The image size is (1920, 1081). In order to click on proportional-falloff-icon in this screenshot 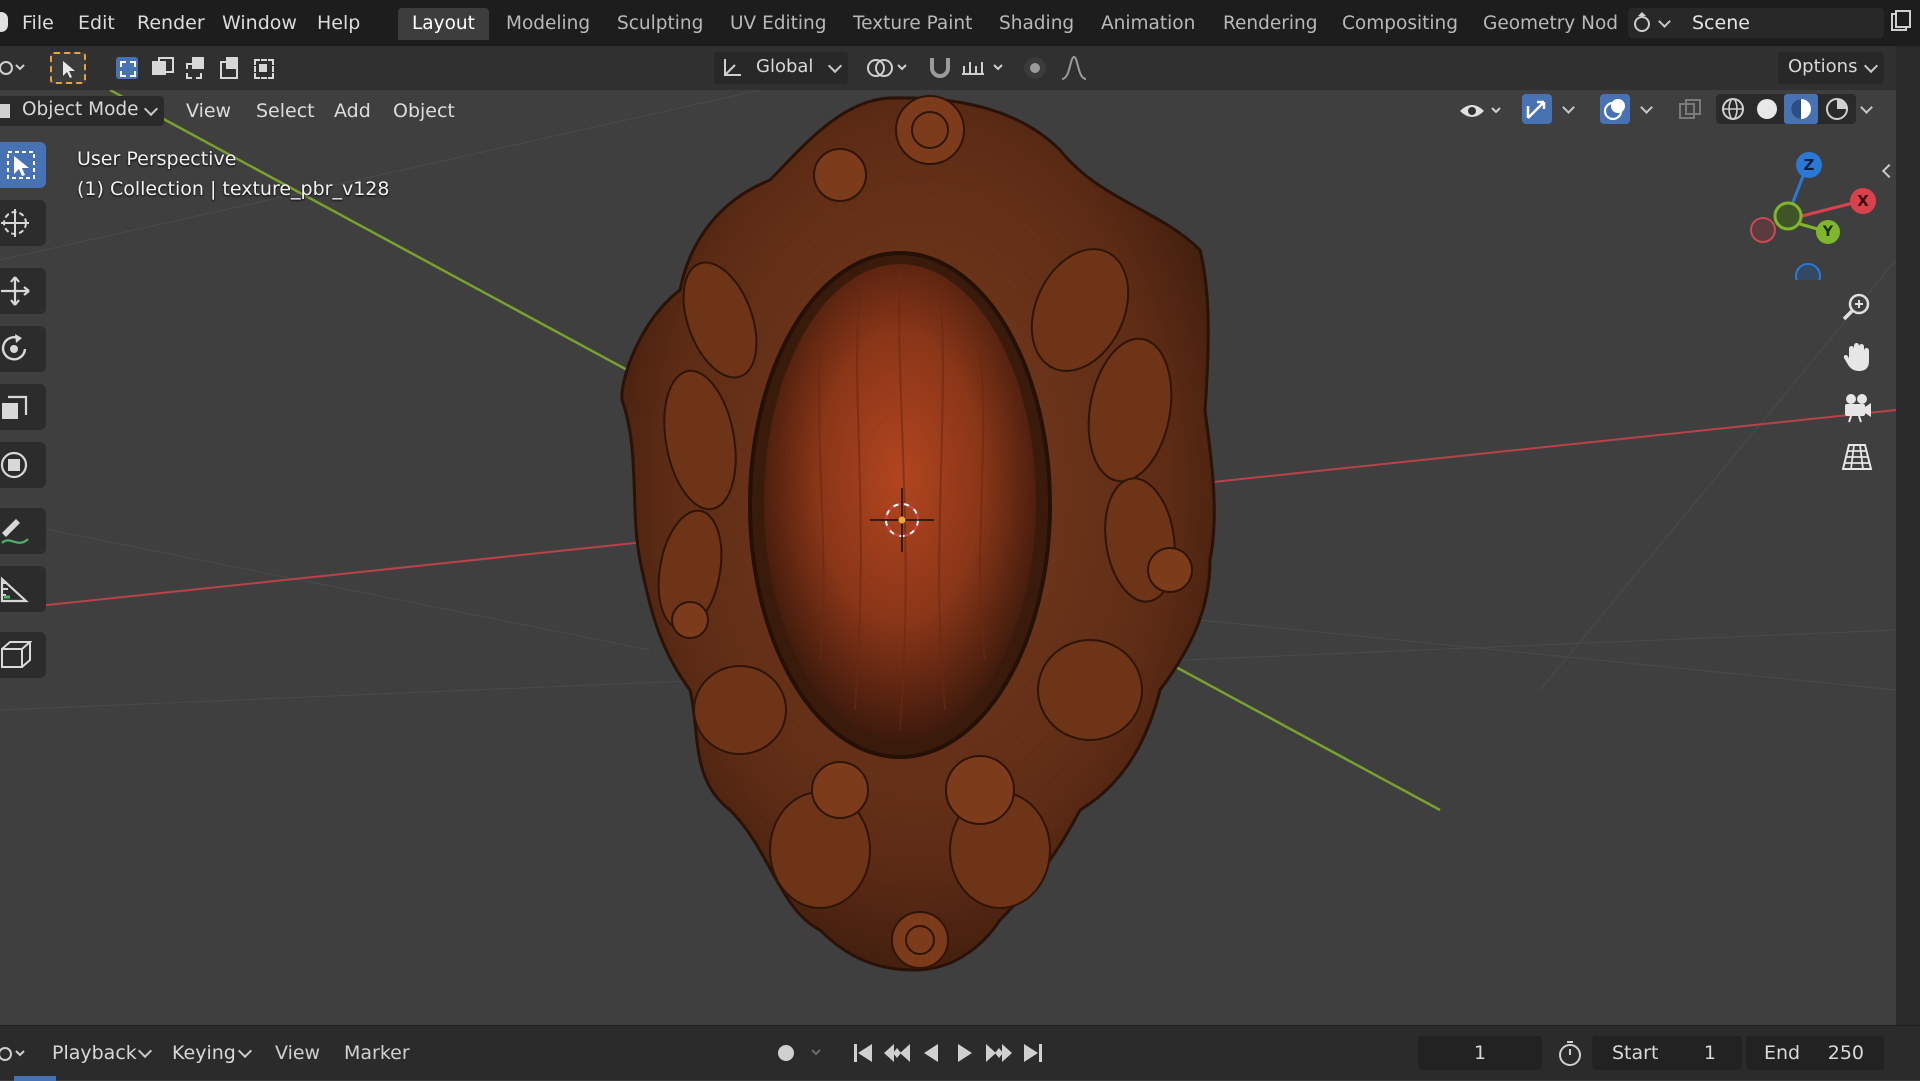, I will do `click(1088, 68)`.